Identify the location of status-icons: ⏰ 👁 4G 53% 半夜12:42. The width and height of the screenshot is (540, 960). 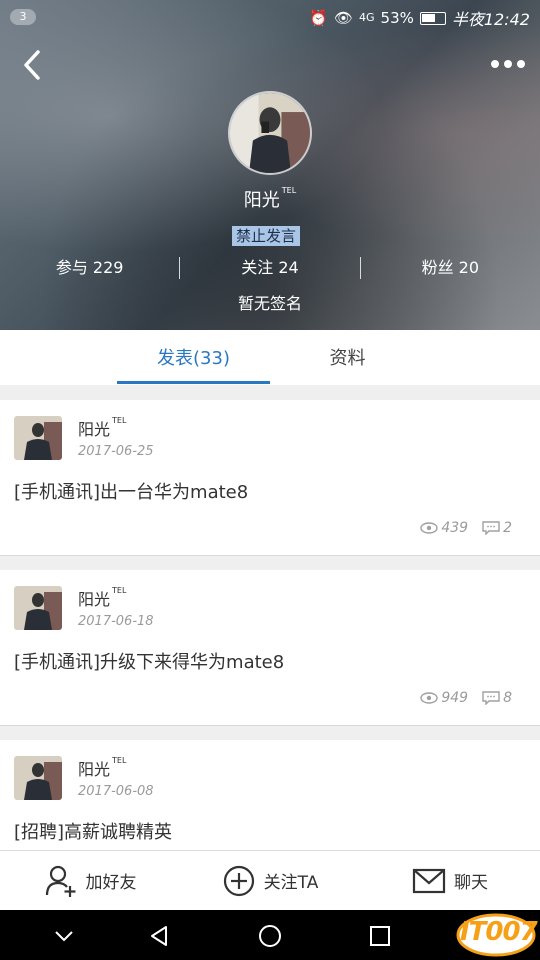
(419, 18).